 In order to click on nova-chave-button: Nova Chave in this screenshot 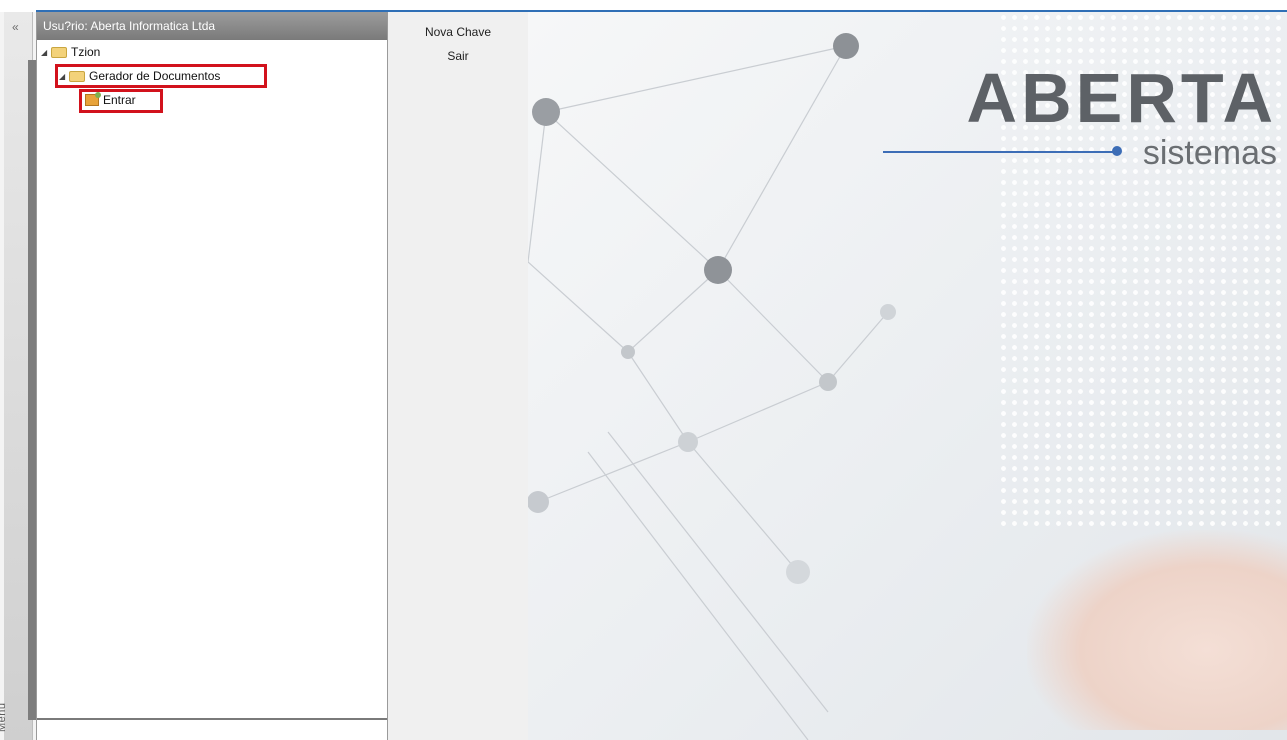, I will do `click(458, 32)`.